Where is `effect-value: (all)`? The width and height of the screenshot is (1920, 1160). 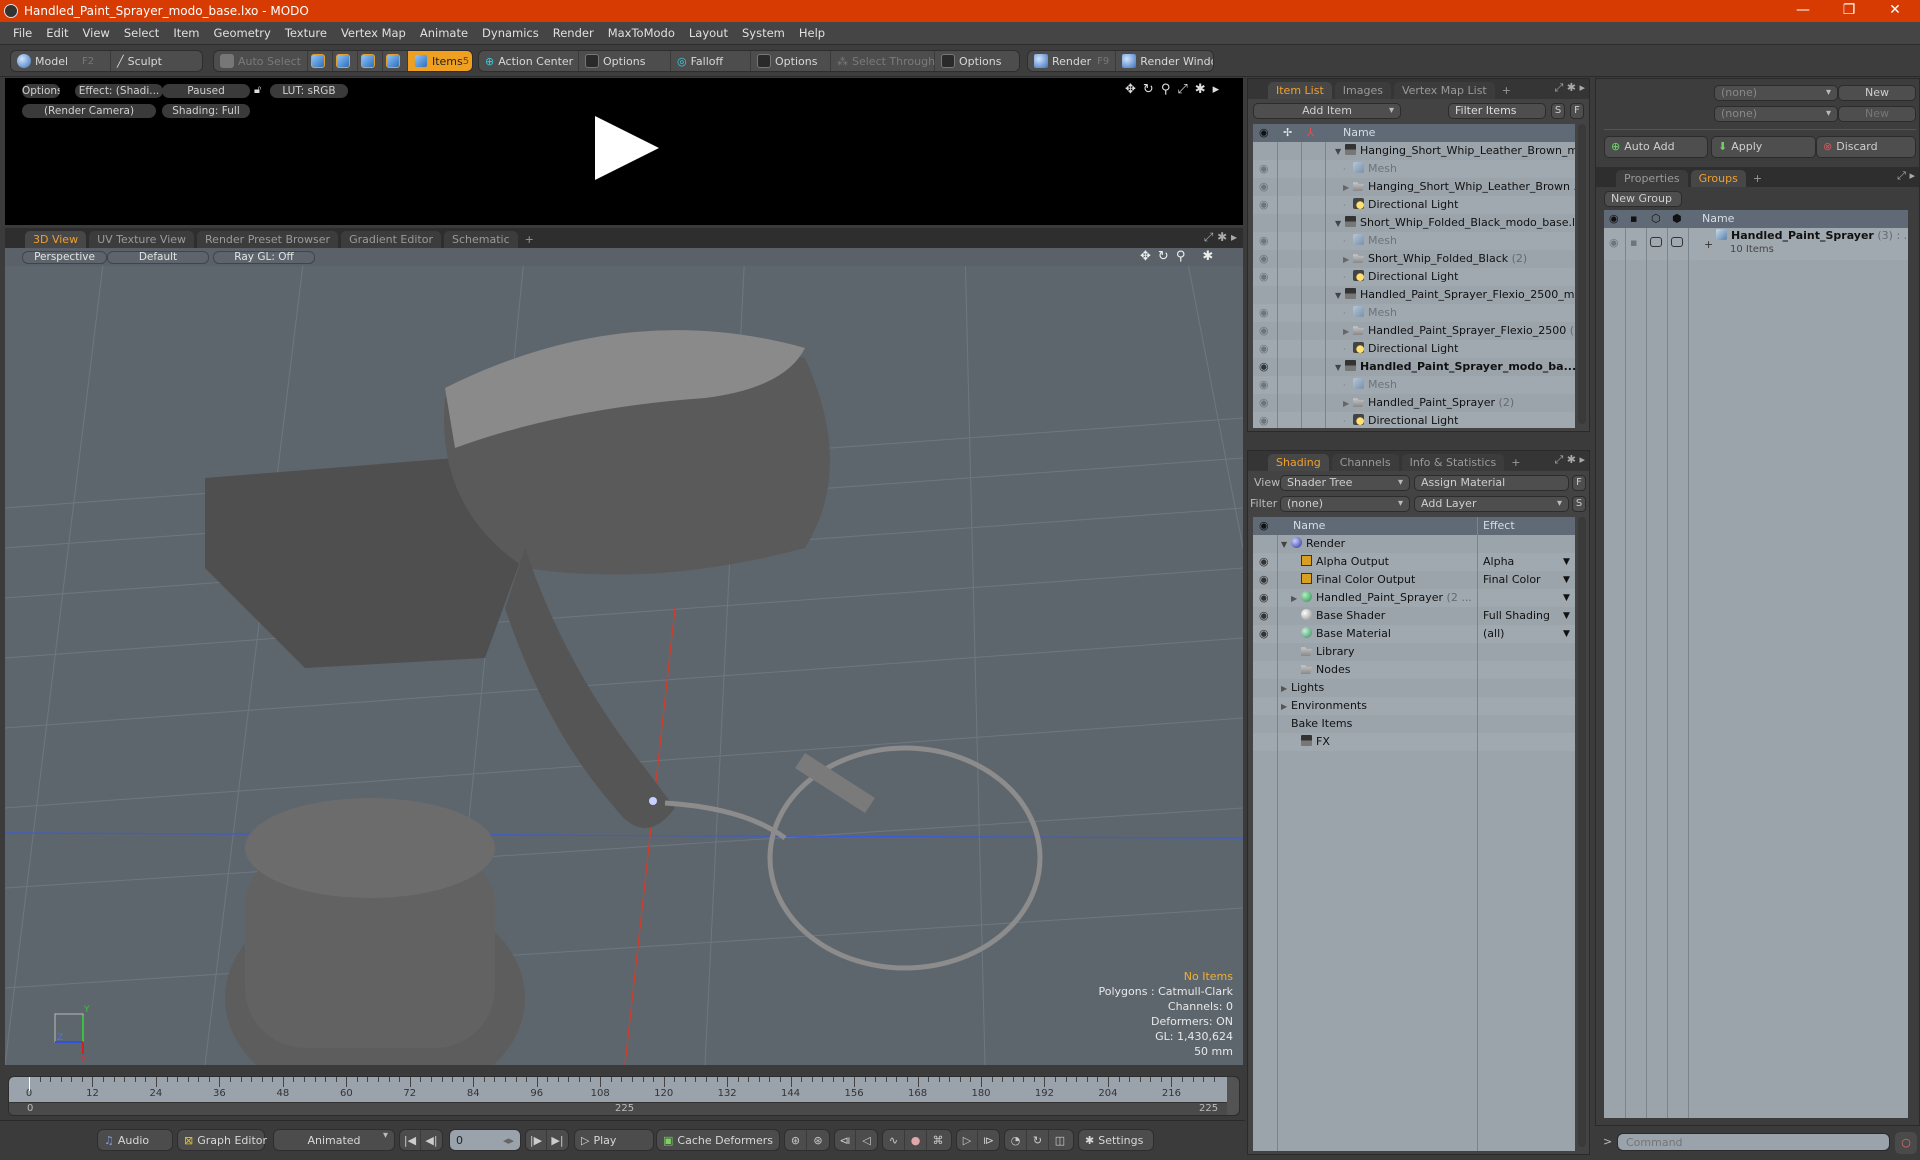 effect-value: (all) is located at coordinates (1493, 634).